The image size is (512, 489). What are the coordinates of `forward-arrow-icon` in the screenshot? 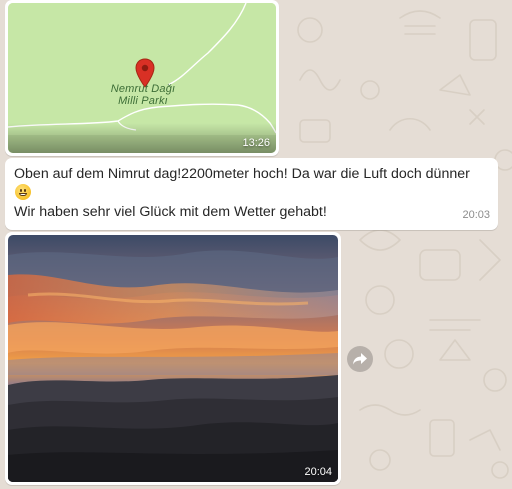 It's located at (360, 359).